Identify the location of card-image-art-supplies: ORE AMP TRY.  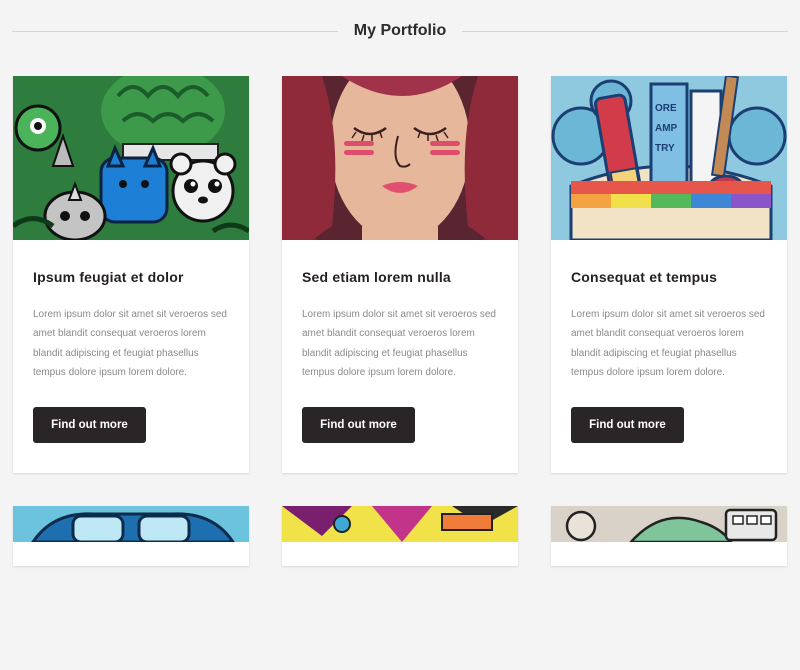
(669, 158).